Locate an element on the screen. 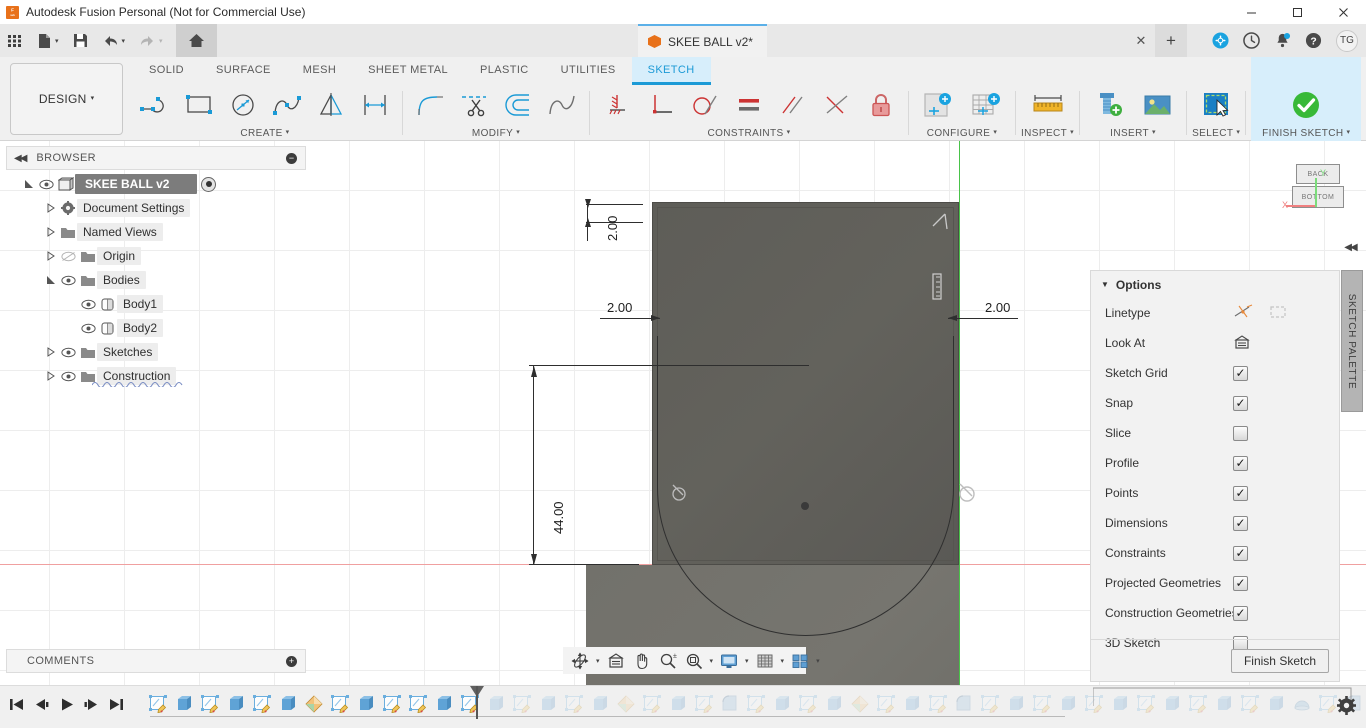  rectangular-pattern-icon is located at coordinates (375, 105).